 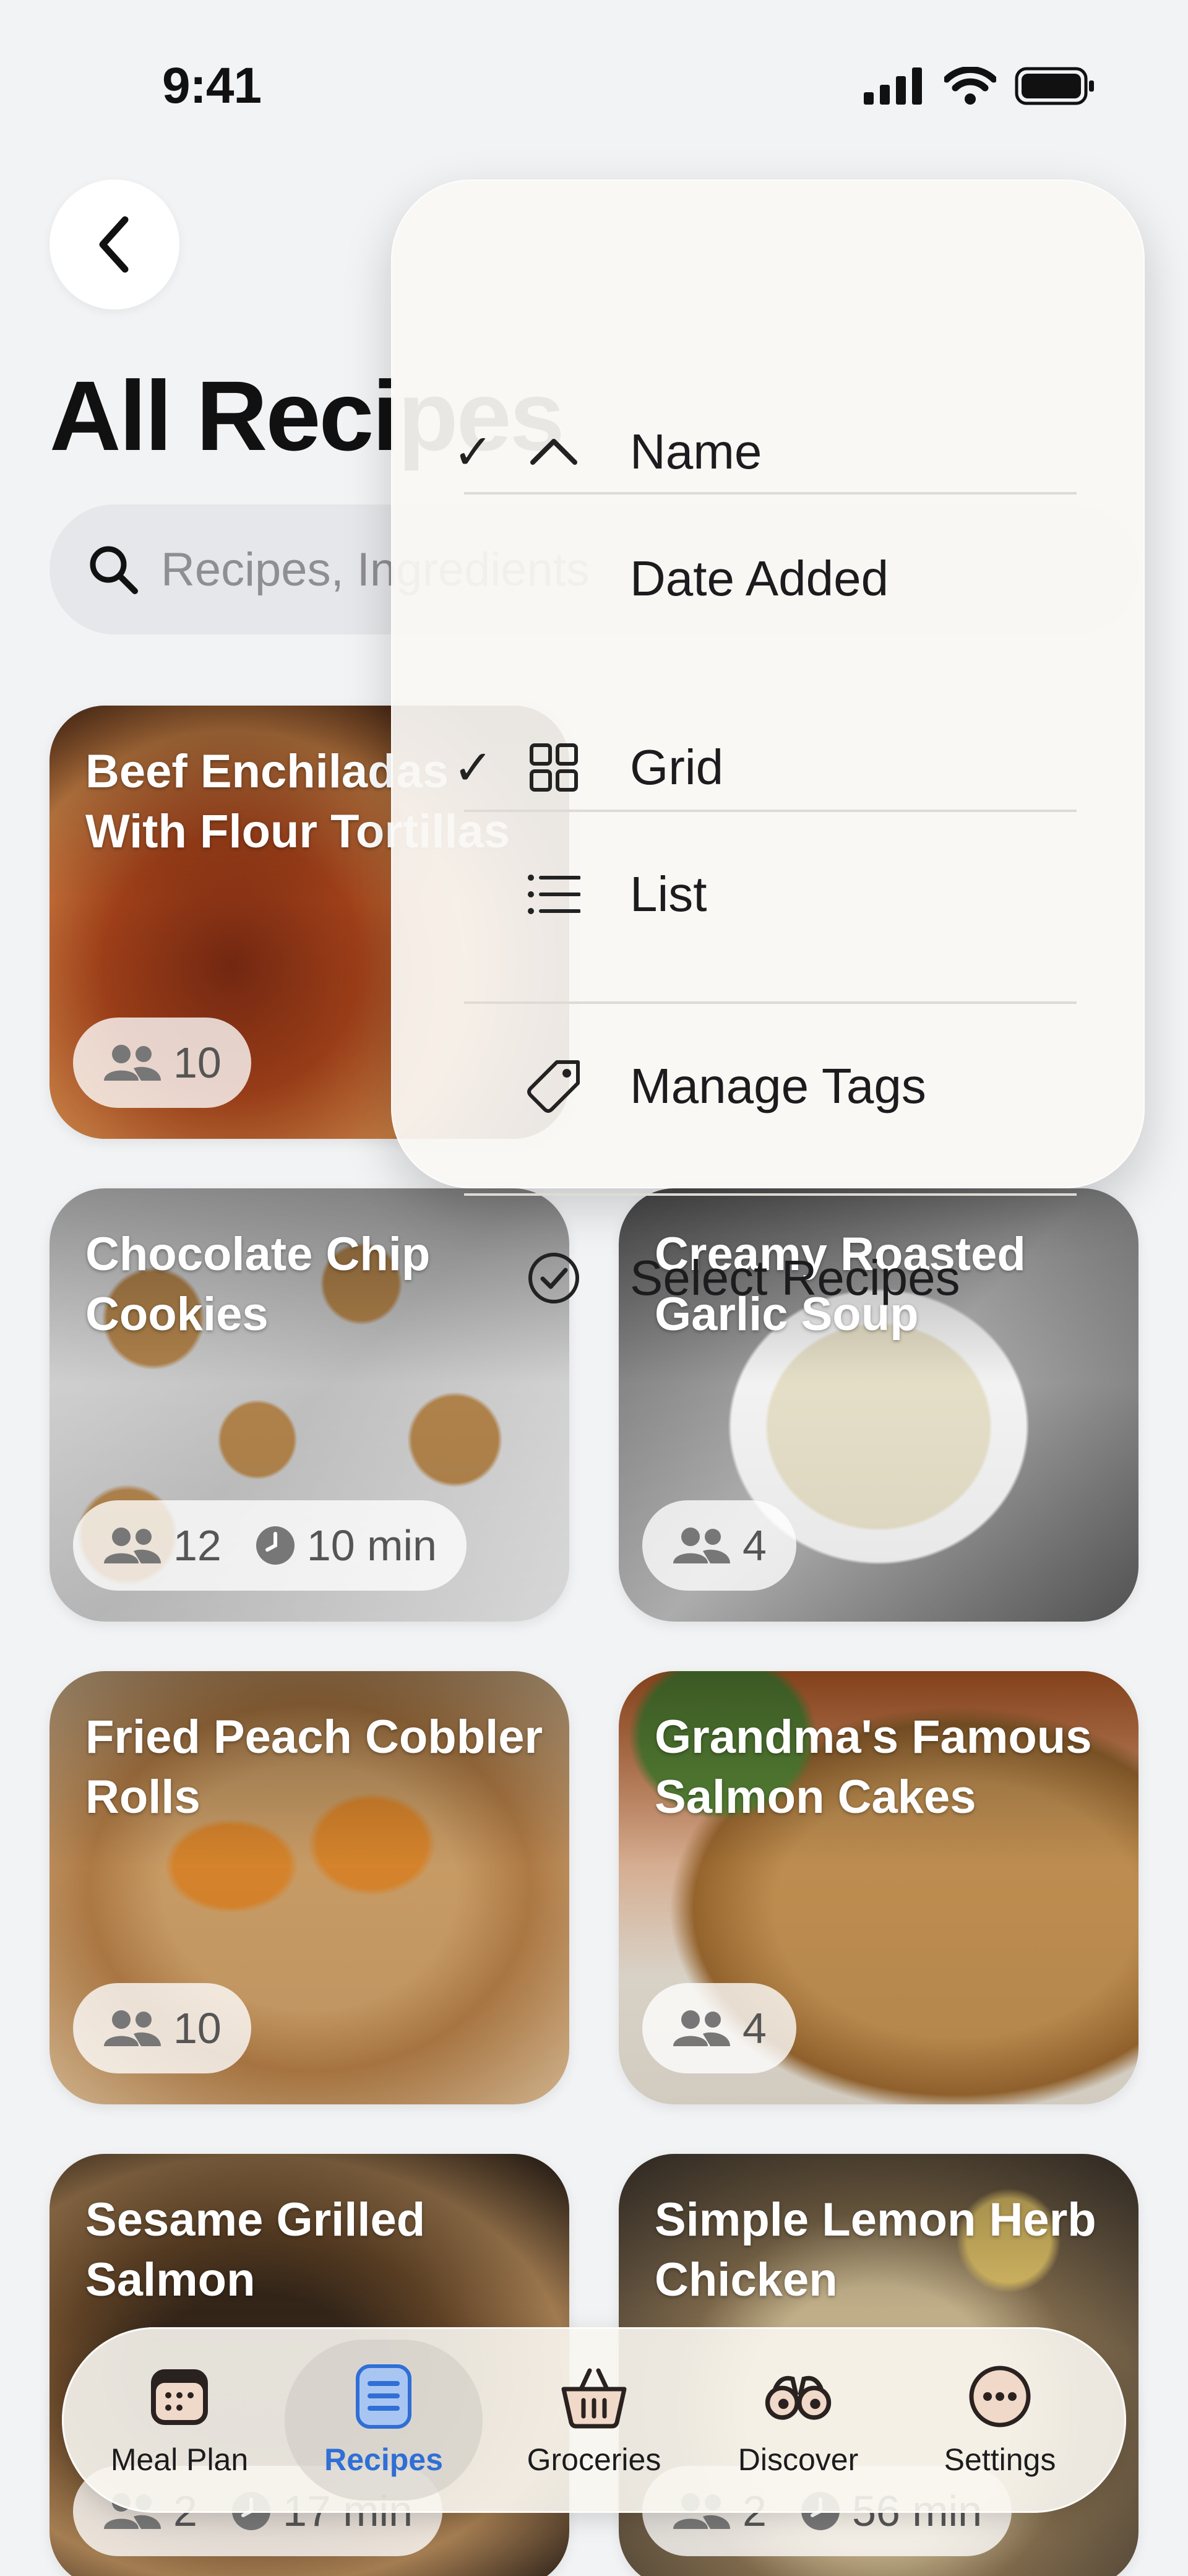 What do you see at coordinates (768, 452) in the screenshot?
I see `menu-item-sort-name: ✓ Name` at bounding box center [768, 452].